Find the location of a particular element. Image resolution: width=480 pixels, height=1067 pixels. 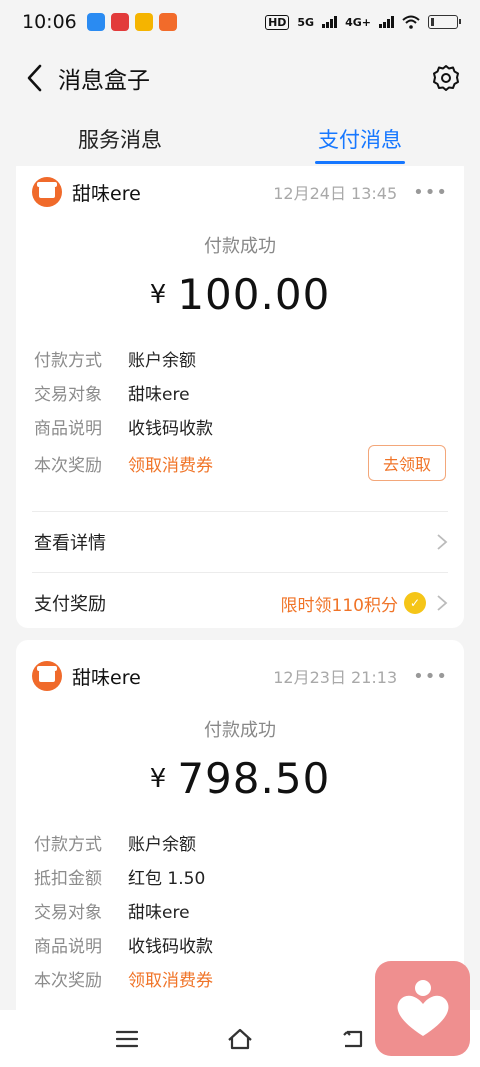

home-nav-button is located at coordinates (240, 1039).